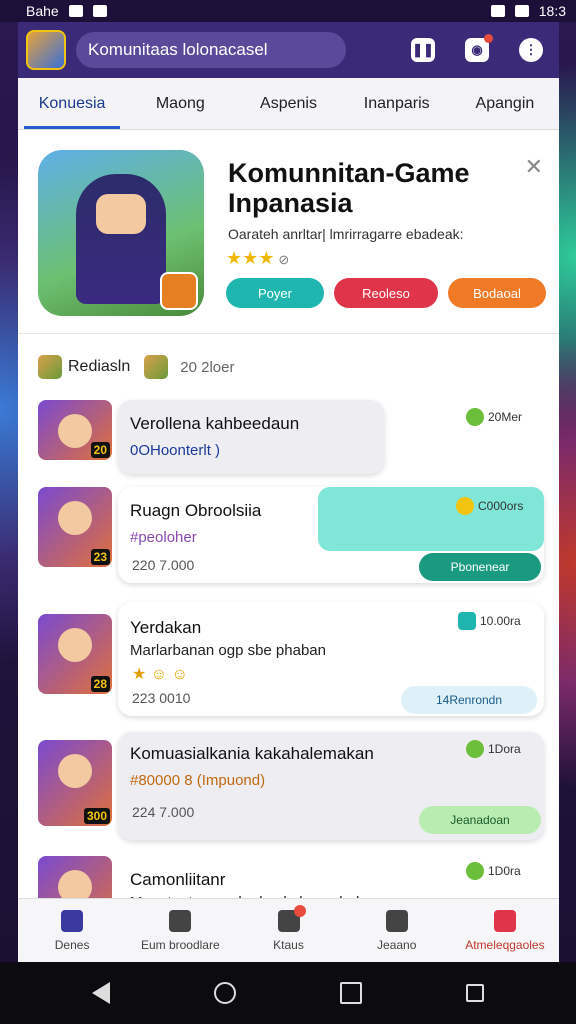  Describe the element at coordinates (531, 50) in the screenshot. I see `menu-icon: ⋮` at that location.